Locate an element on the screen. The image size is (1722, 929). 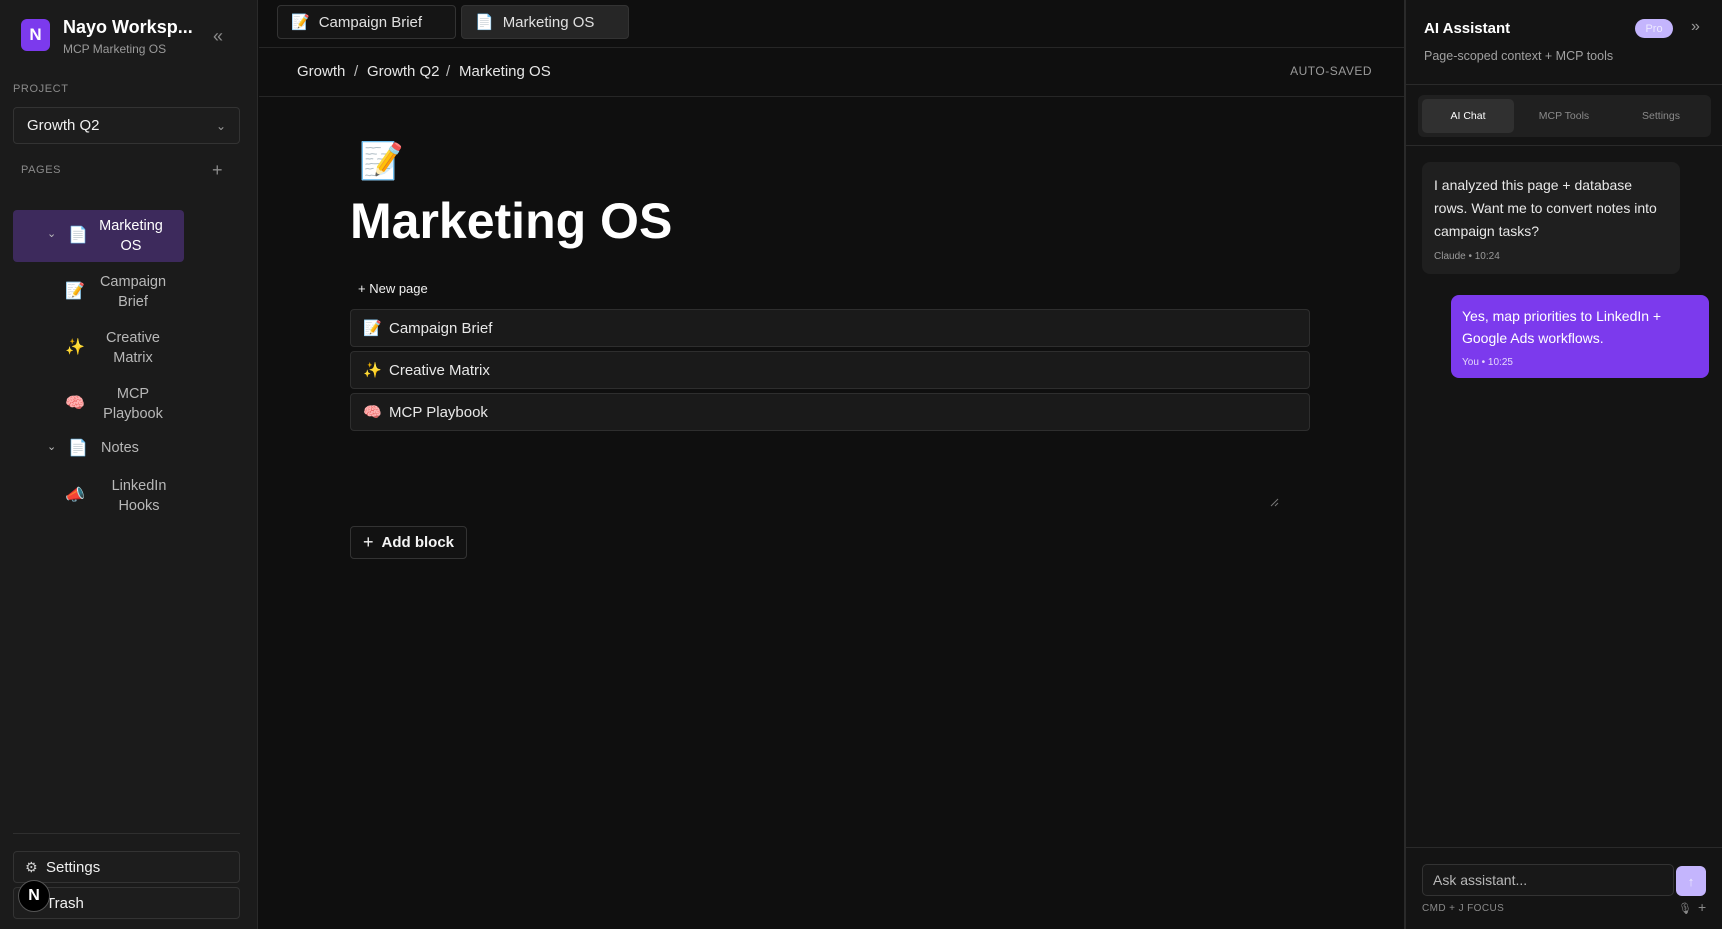
tab-settings: Settings is located at coordinates (1661, 116).